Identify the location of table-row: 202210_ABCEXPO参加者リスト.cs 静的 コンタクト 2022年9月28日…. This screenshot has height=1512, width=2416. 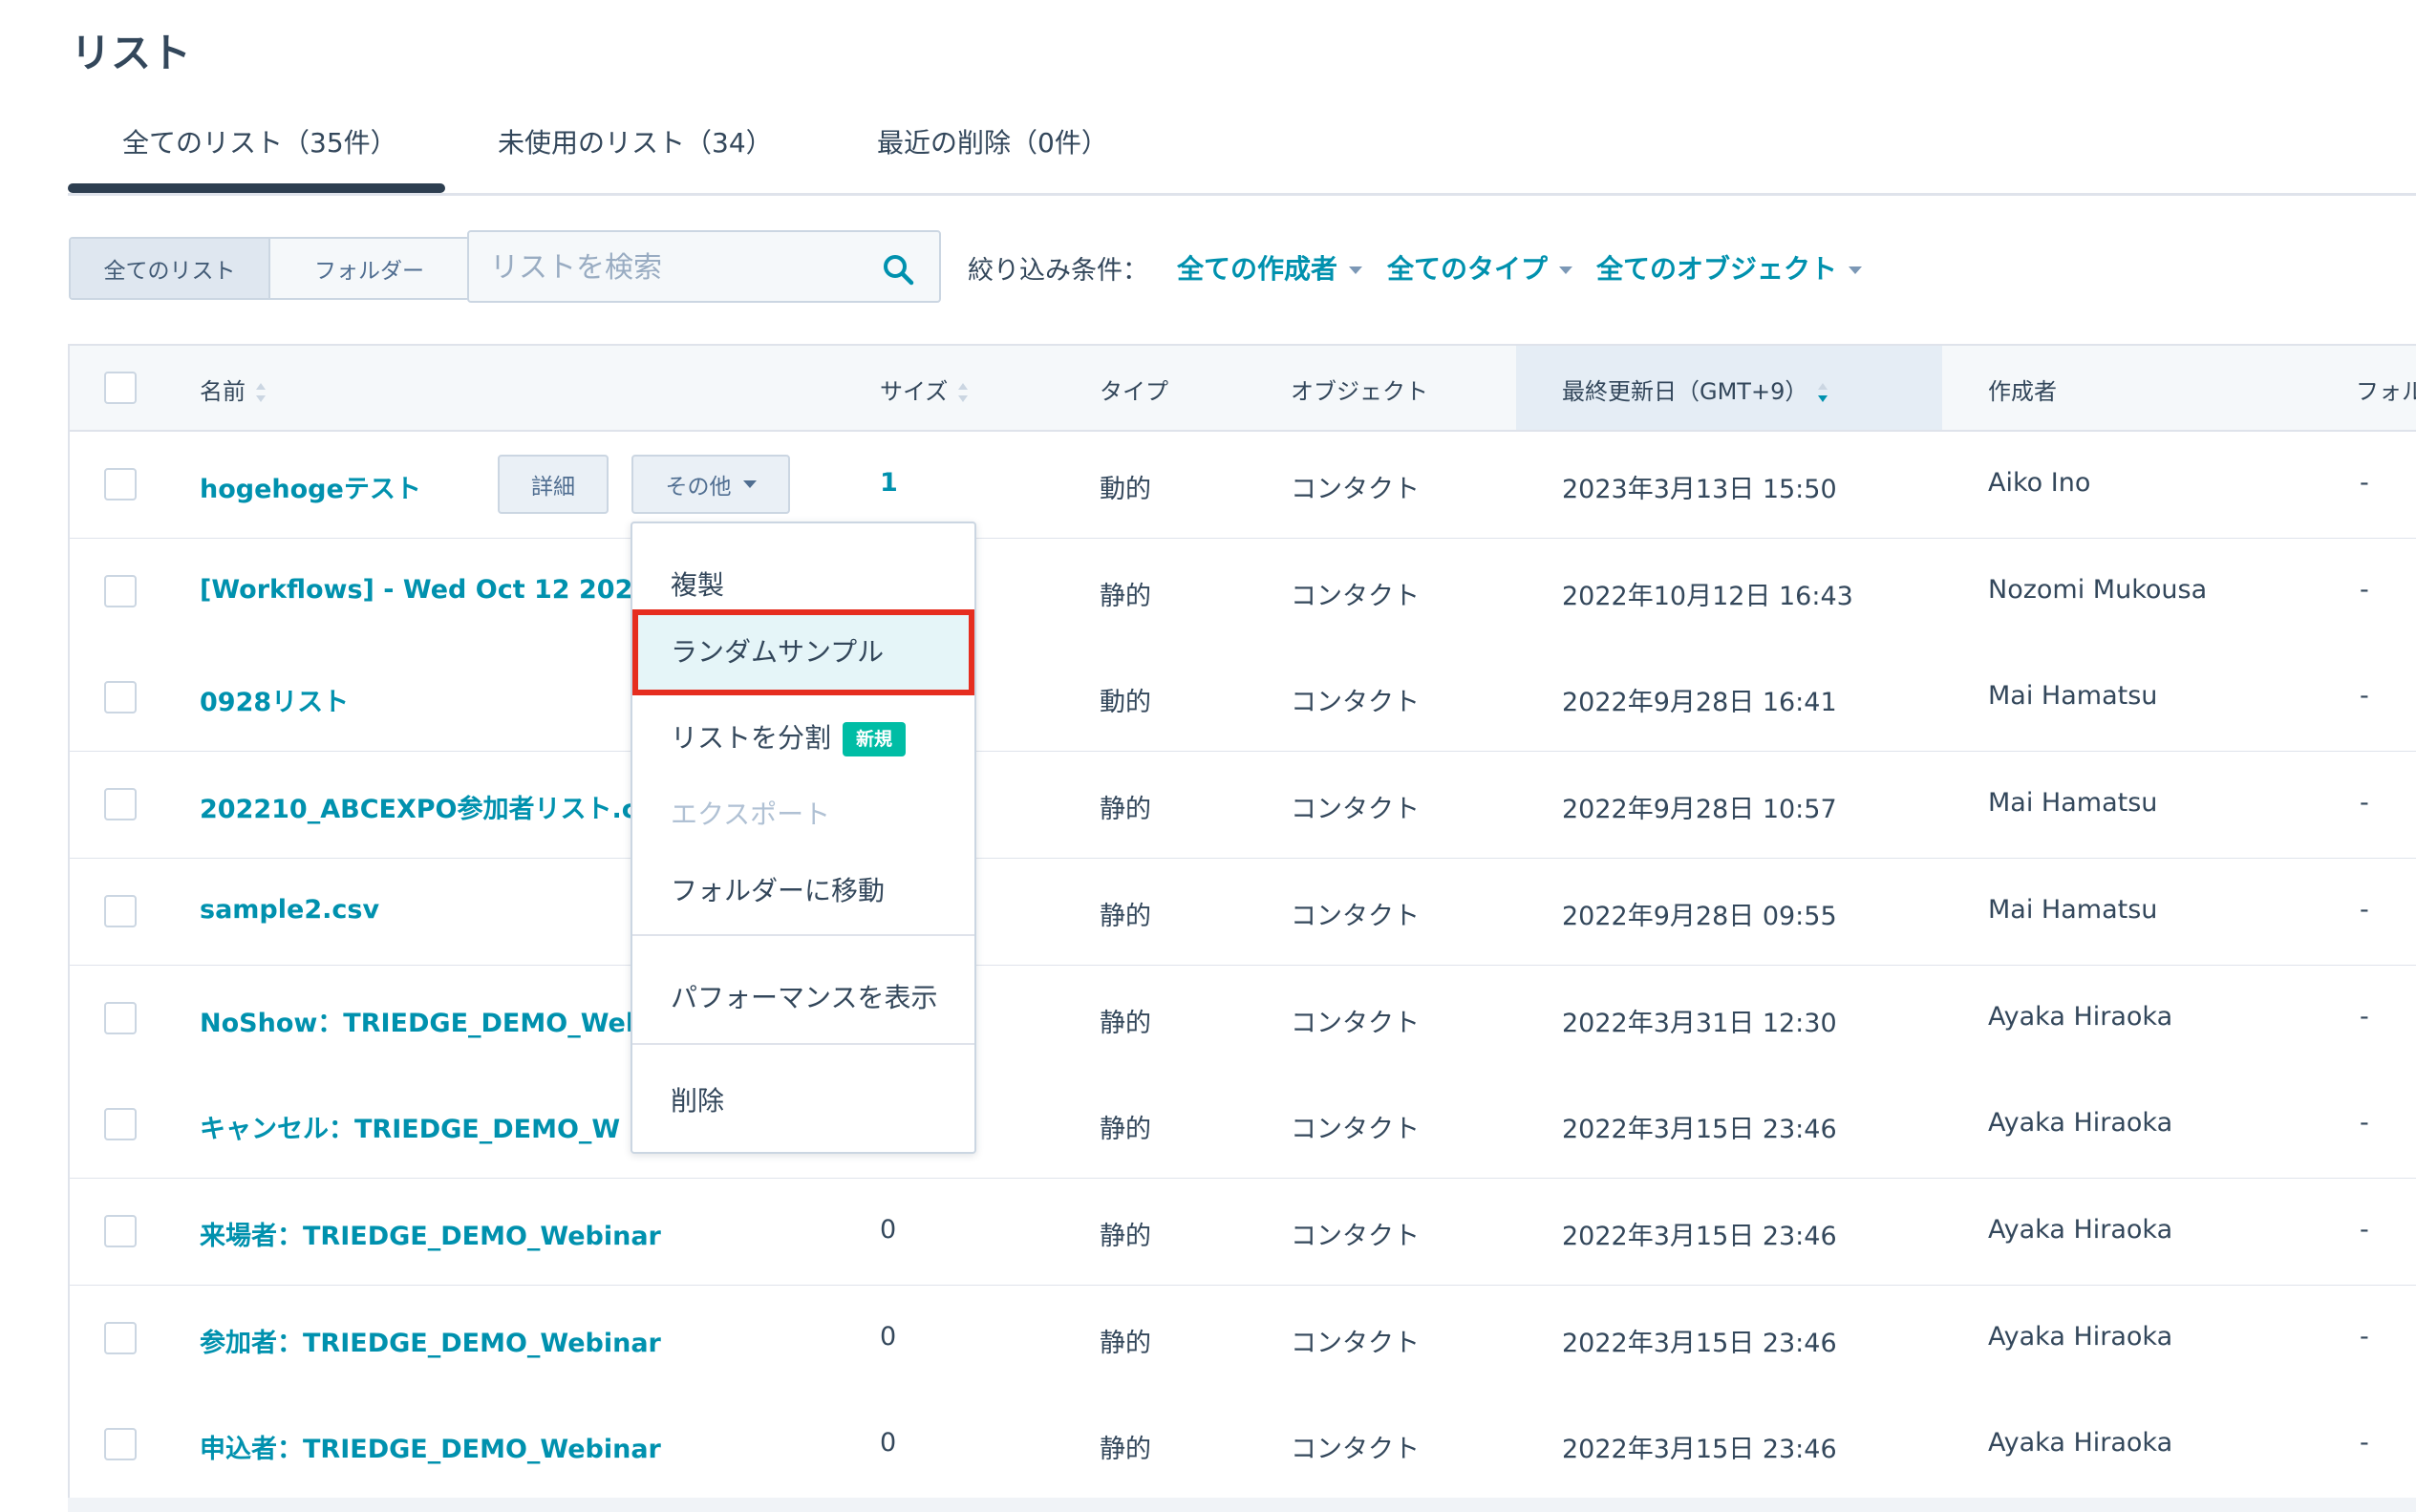
(1243, 806).